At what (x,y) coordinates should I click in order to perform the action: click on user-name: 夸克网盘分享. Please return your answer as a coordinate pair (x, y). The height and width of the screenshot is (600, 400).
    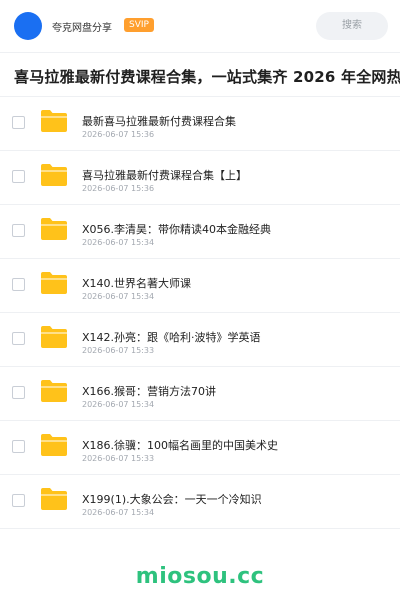
    Looking at the image, I should click on (82, 26).